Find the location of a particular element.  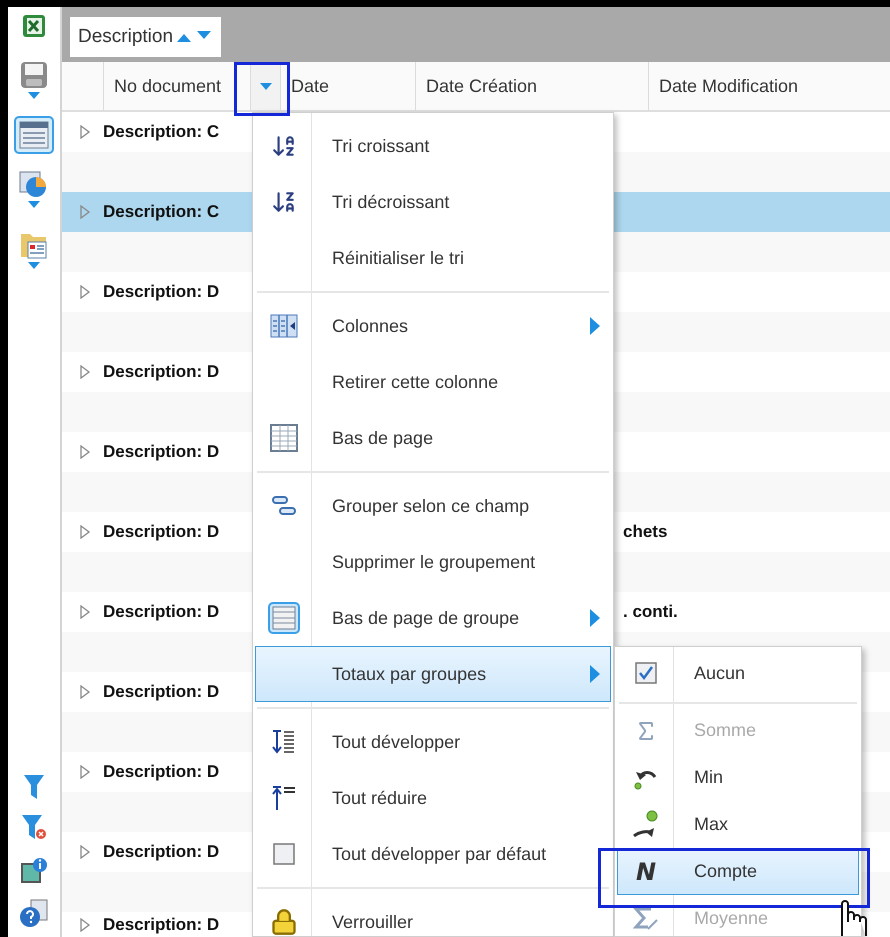

row-text: chets is located at coordinates (645, 532).